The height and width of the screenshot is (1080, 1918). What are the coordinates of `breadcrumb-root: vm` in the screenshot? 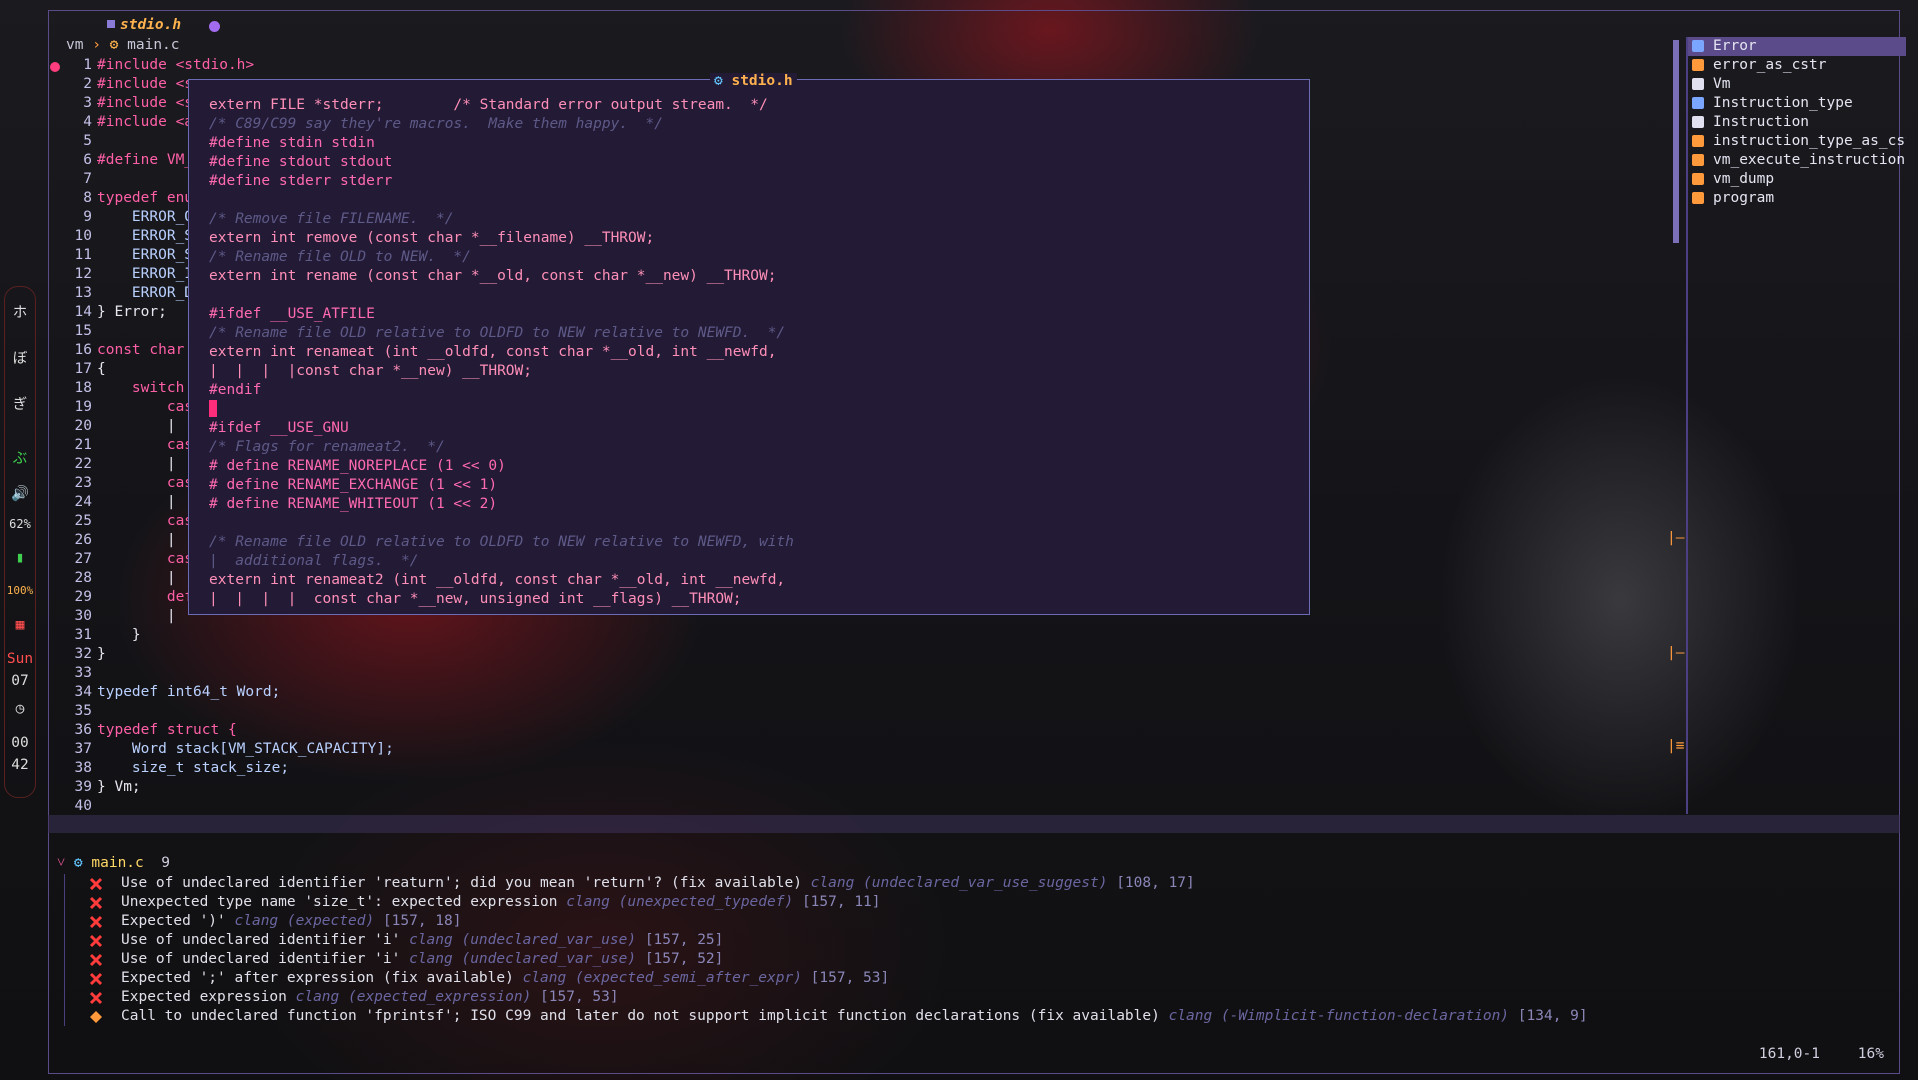 It's located at (74, 45).